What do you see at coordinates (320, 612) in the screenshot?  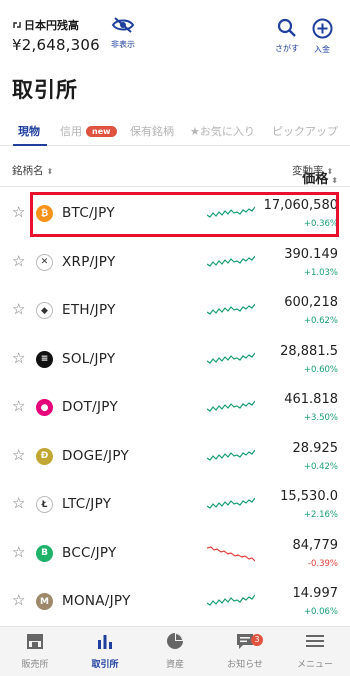 I see `change-percent: +0.06%` at bounding box center [320, 612].